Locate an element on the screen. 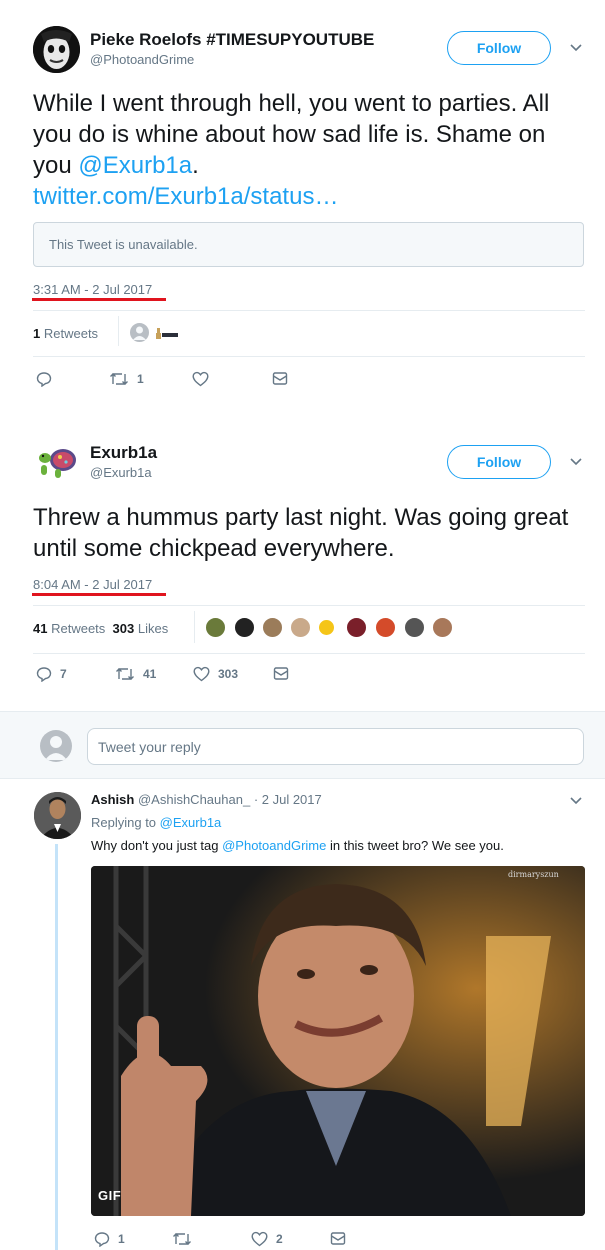 The width and height of the screenshot is (605, 1250). like-action is located at coordinates (204, 379).